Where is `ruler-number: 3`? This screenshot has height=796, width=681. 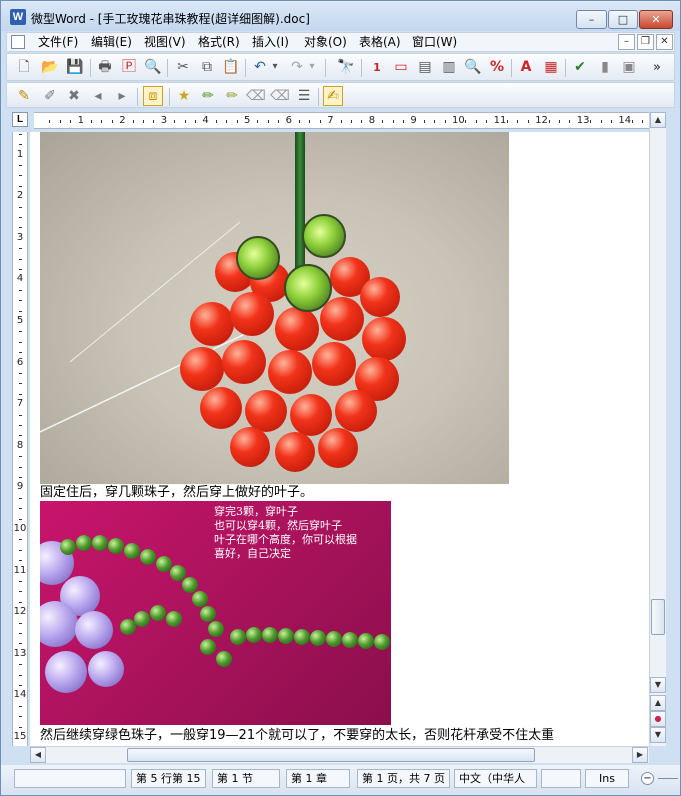
ruler-number: 3 is located at coordinates (20, 237).